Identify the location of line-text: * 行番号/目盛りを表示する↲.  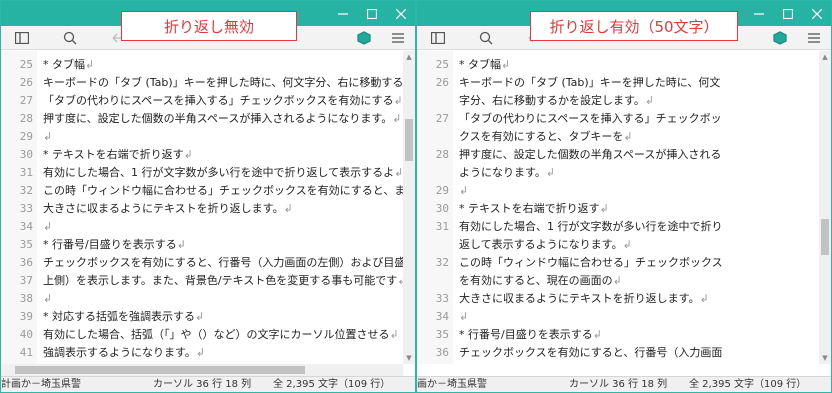
(114, 244).